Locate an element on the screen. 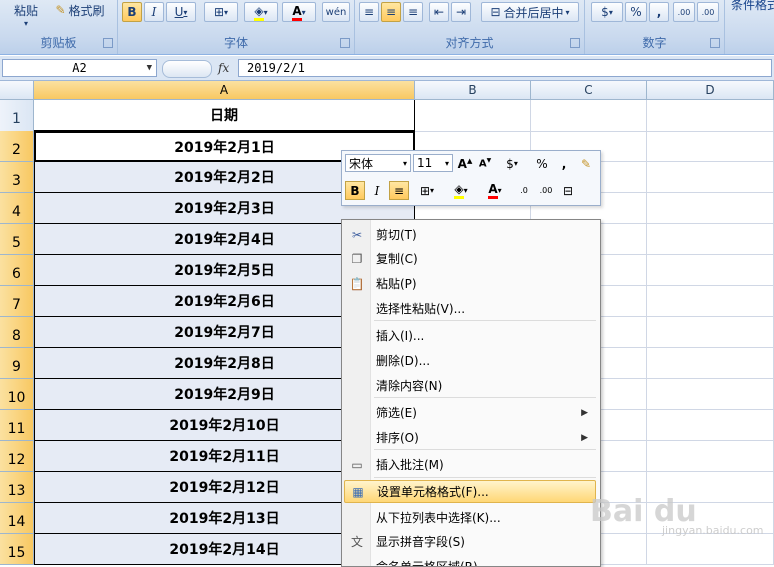 The height and width of the screenshot is (567, 774). context-menu-item: 📋 粘贴(P) is located at coordinates (470, 283).